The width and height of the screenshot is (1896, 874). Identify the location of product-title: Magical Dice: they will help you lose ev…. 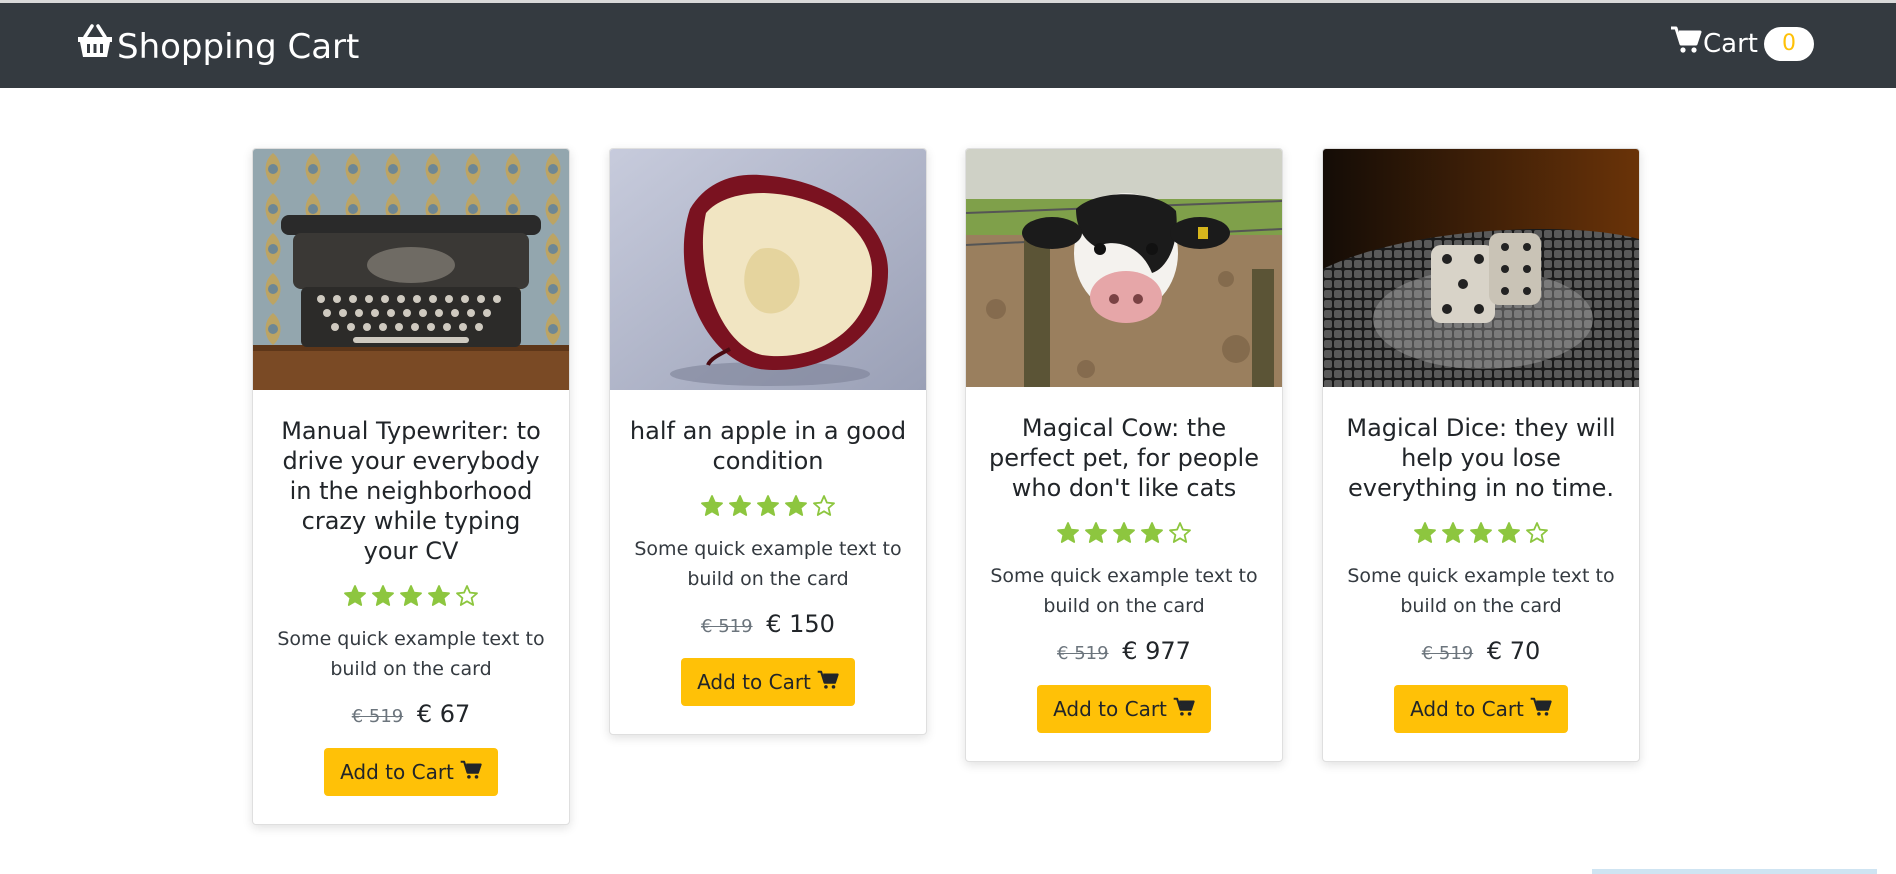
(1481, 458).